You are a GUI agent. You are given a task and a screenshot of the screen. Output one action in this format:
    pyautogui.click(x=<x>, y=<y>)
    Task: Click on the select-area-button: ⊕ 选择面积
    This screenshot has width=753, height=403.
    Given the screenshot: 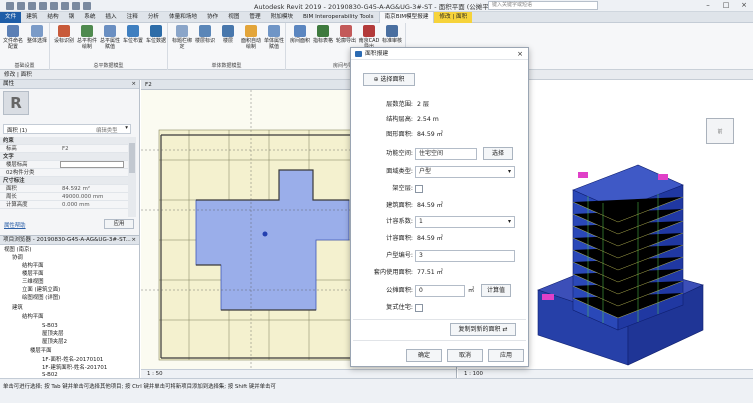 What is the action you would take?
    pyautogui.click(x=389, y=79)
    